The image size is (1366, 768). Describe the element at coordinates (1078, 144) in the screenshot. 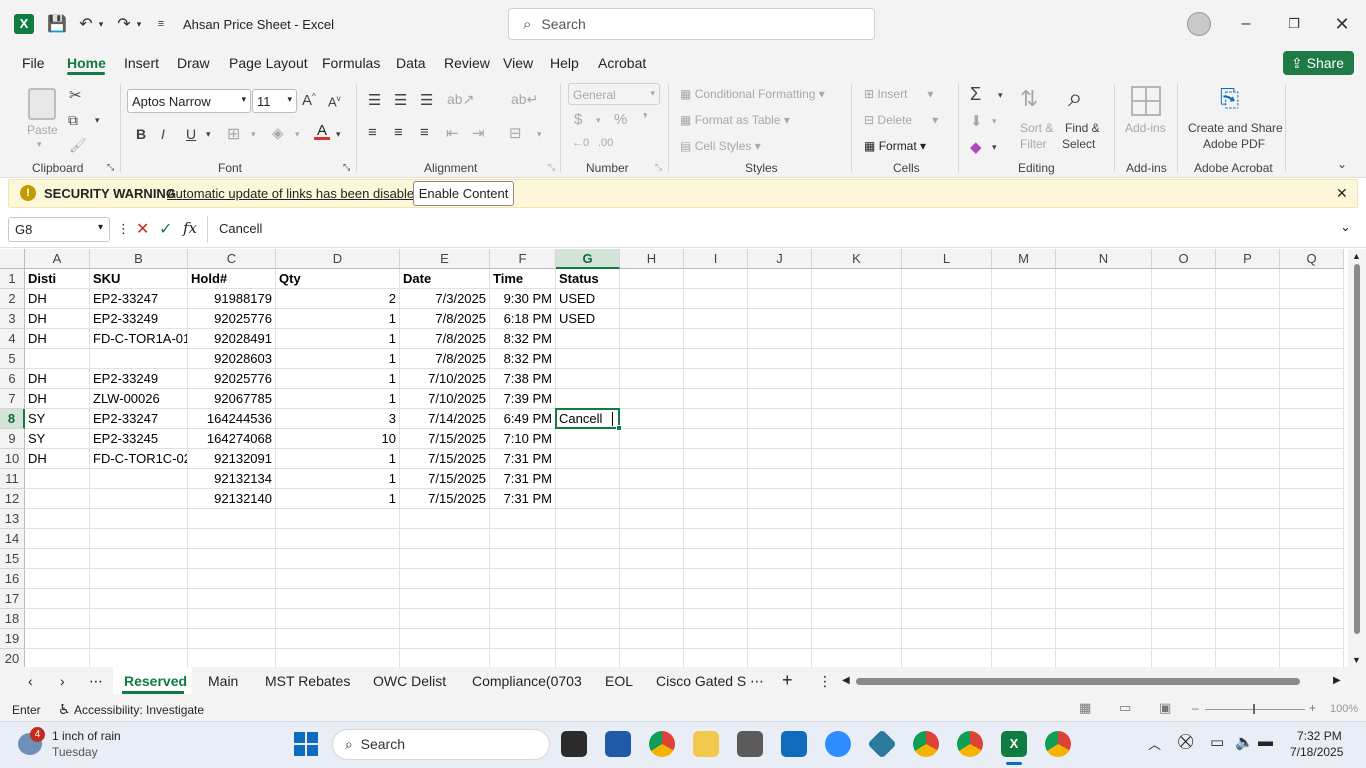

I see `find-select-label-2: Select` at that location.